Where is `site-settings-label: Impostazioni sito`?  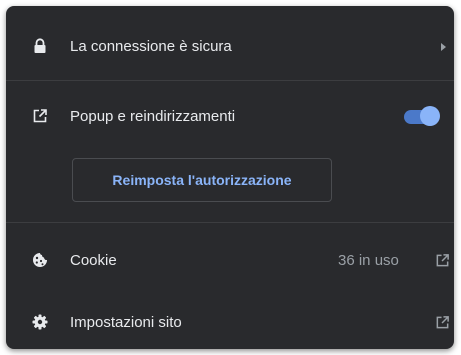 site-settings-label: Impostazioni sito is located at coordinates (126, 322).